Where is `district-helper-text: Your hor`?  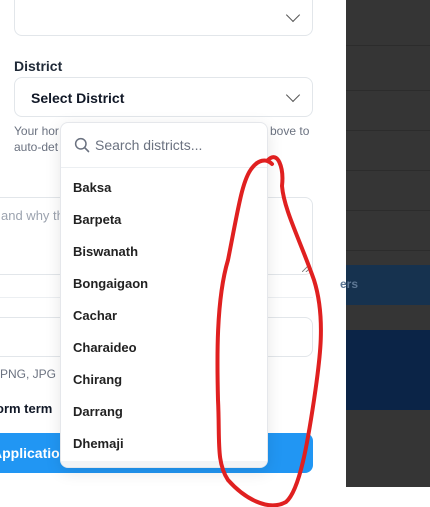
district-helper-text: Your hor is located at coordinates (36, 131).